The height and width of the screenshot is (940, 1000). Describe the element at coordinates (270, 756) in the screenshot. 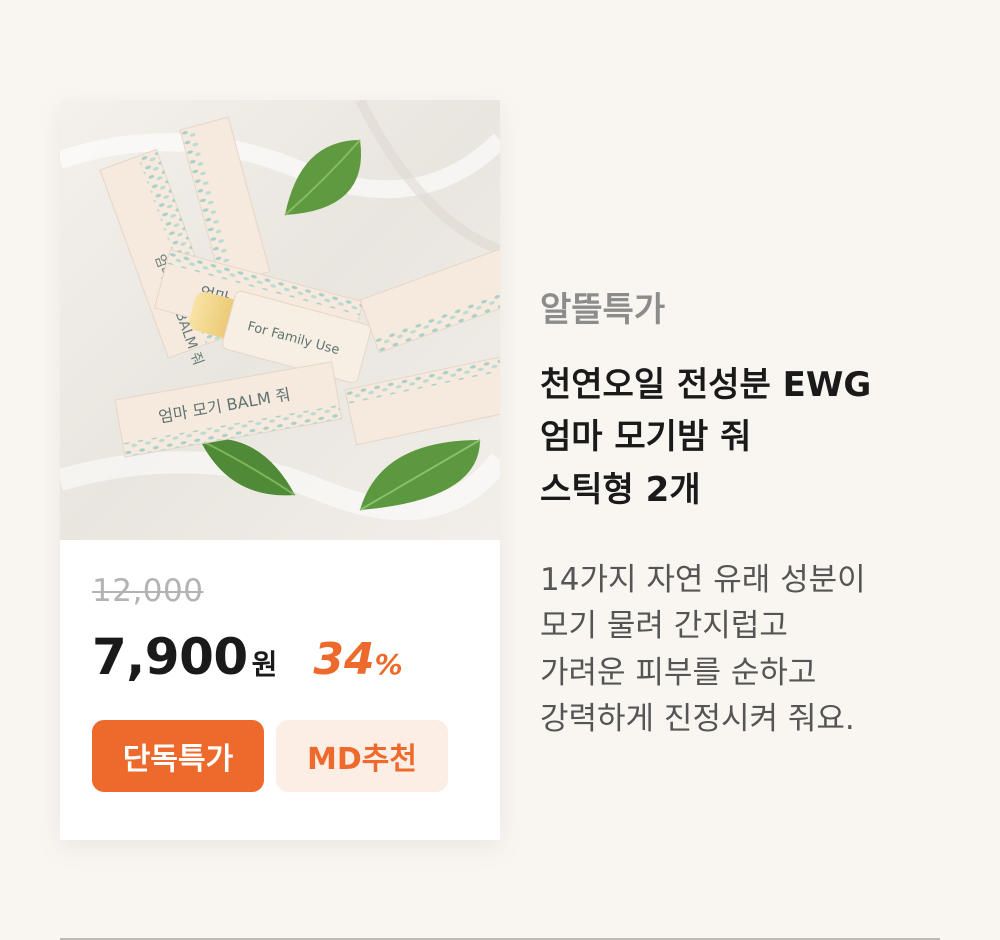

I see `badge-group: 단독특가 MD추천` at that location.